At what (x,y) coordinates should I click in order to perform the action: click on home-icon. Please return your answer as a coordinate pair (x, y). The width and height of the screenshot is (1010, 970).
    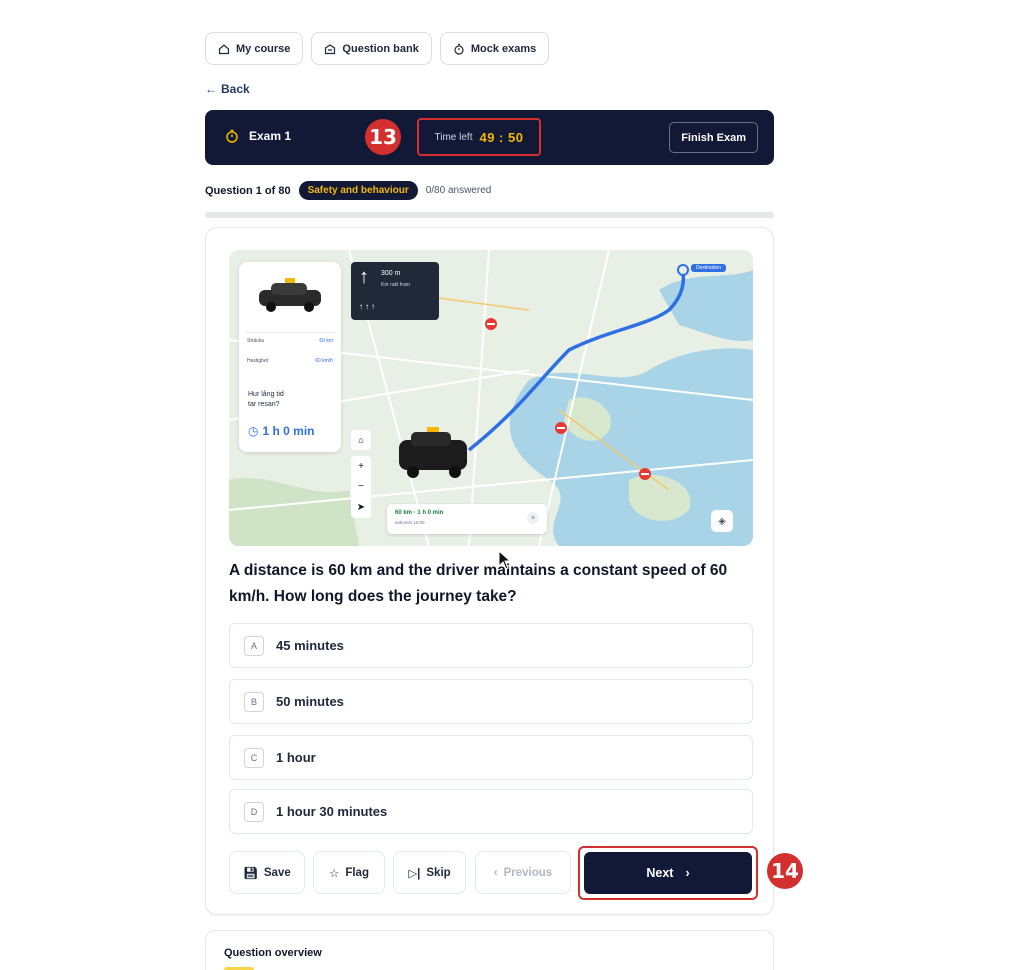
    Looking at the image, I should click on (224, 48).